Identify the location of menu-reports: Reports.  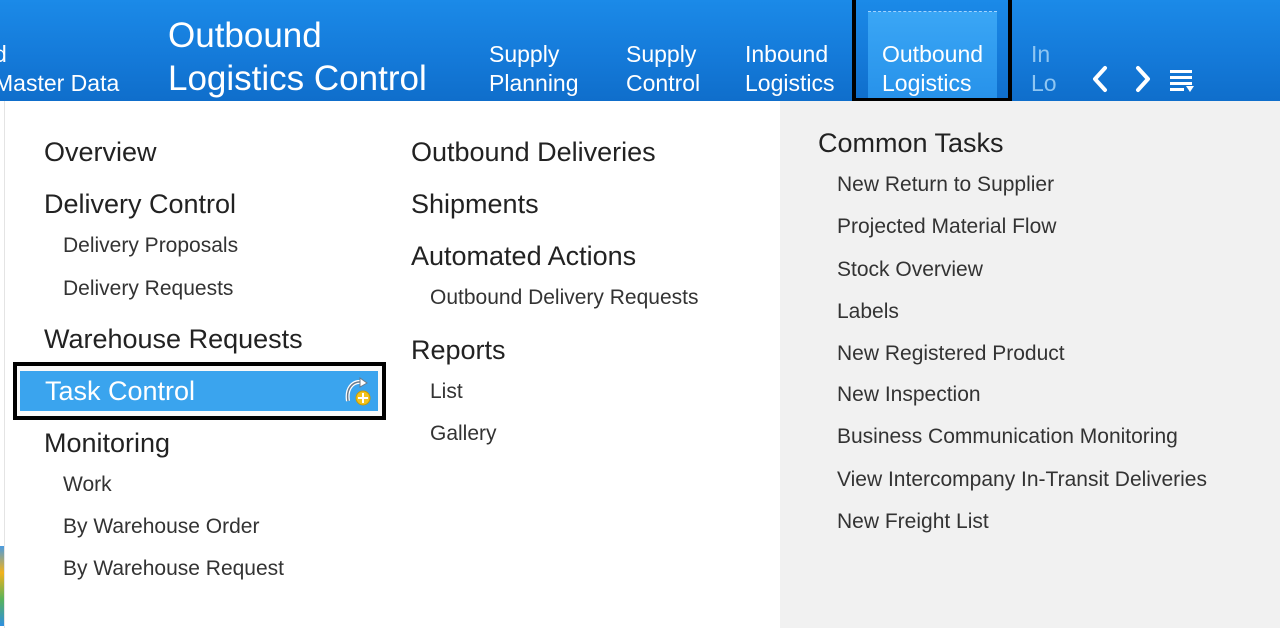
(458, 350).